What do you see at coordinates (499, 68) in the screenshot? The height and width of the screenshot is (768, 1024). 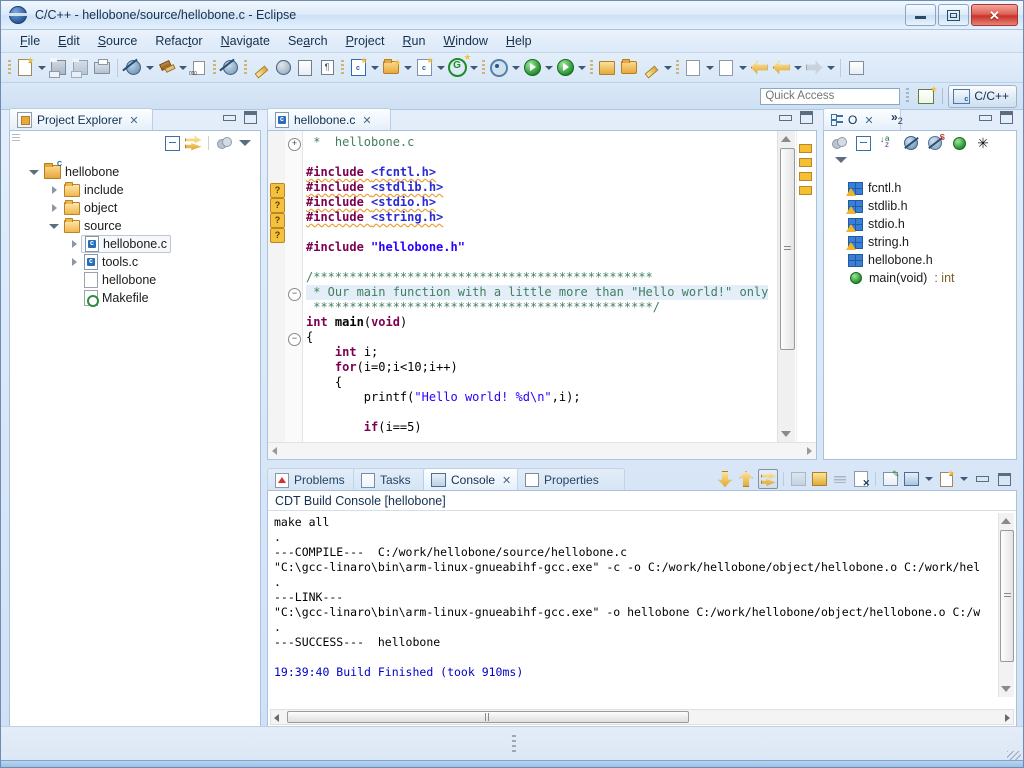 I see `debug-icon` at bounding box center [499, 68].